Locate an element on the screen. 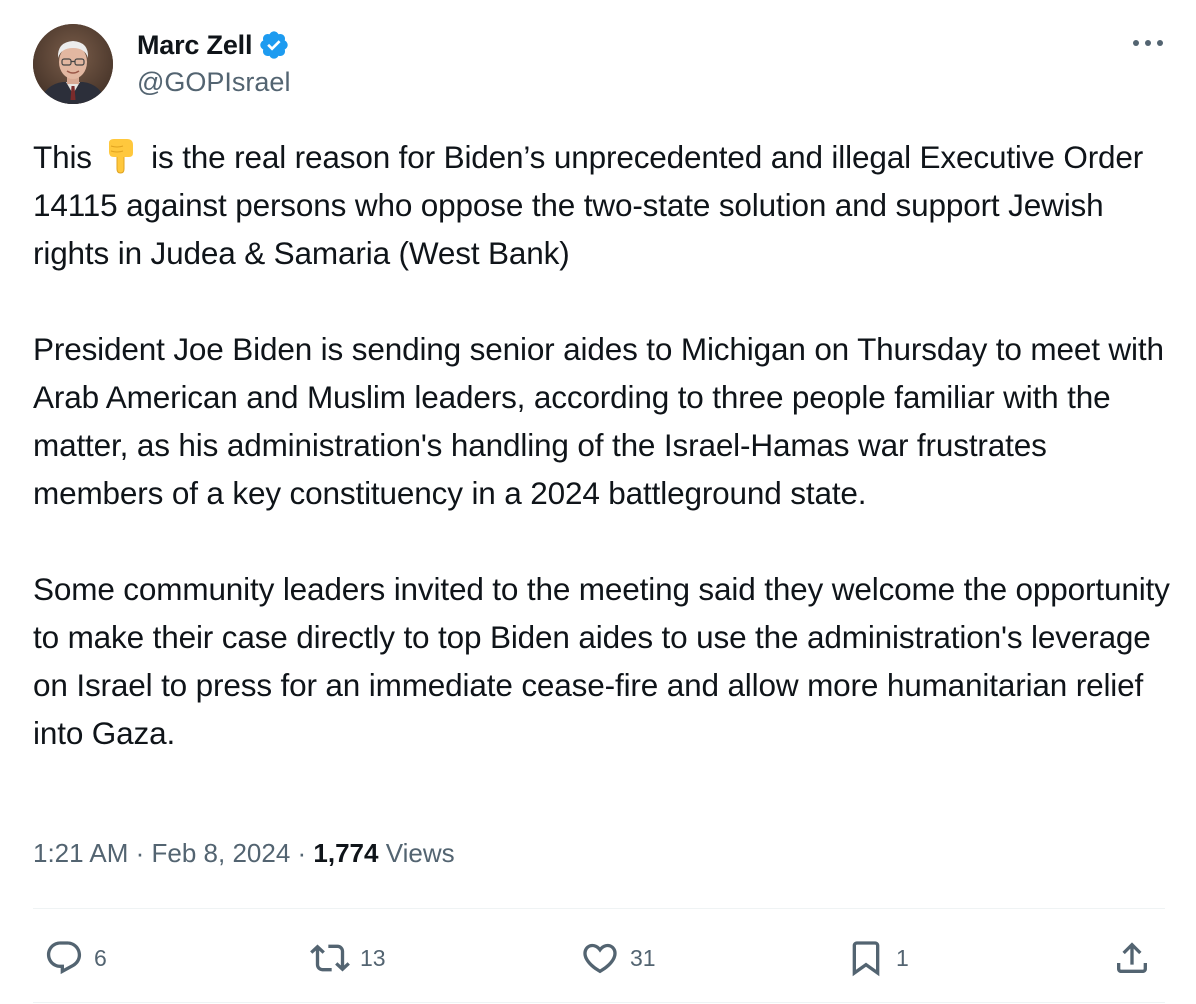 This screenshot has height=1004, width=1196. share-icon is located at coordinates (1132, 957).